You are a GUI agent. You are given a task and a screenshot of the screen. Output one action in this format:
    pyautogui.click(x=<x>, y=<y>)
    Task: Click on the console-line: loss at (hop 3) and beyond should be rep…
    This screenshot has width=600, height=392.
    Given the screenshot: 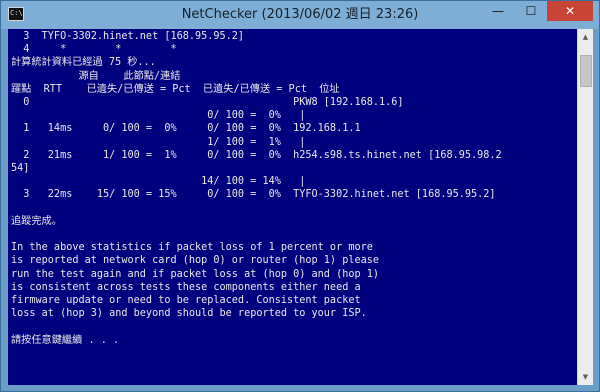 What is the action you would take?
    pyautogui.click(x=189, y=314)
    